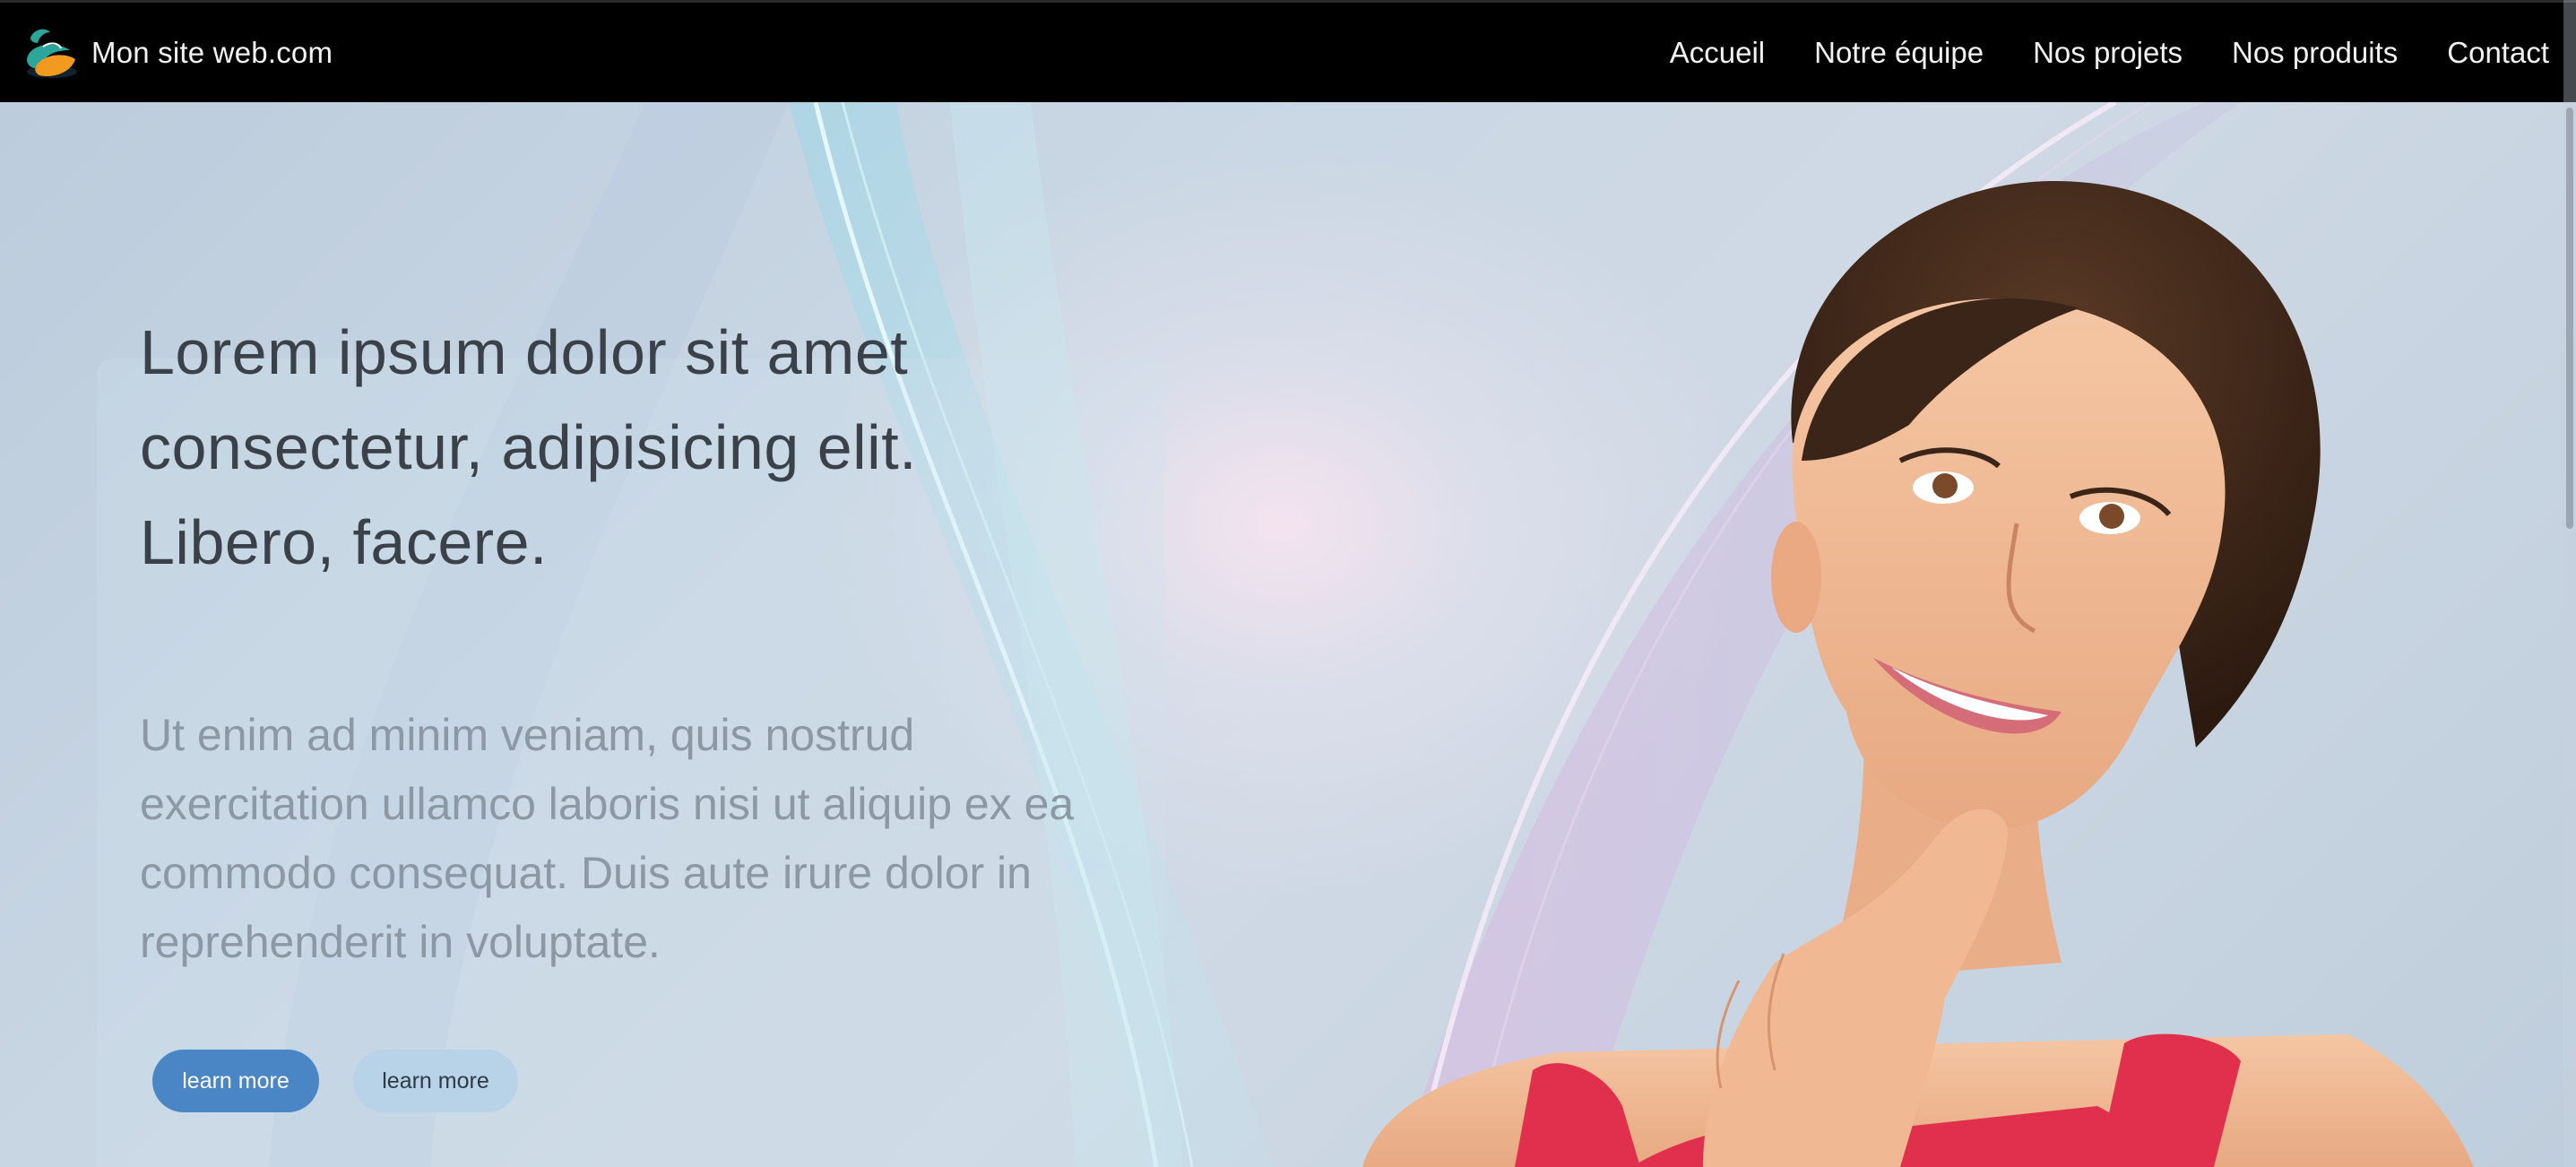 This screenshot has height=1167, width=2576. What do you see at coordinates (1717, 53) in the screenshot?
I see `nav-link-accueil: Accueil` at bounding box center [1717, 53].